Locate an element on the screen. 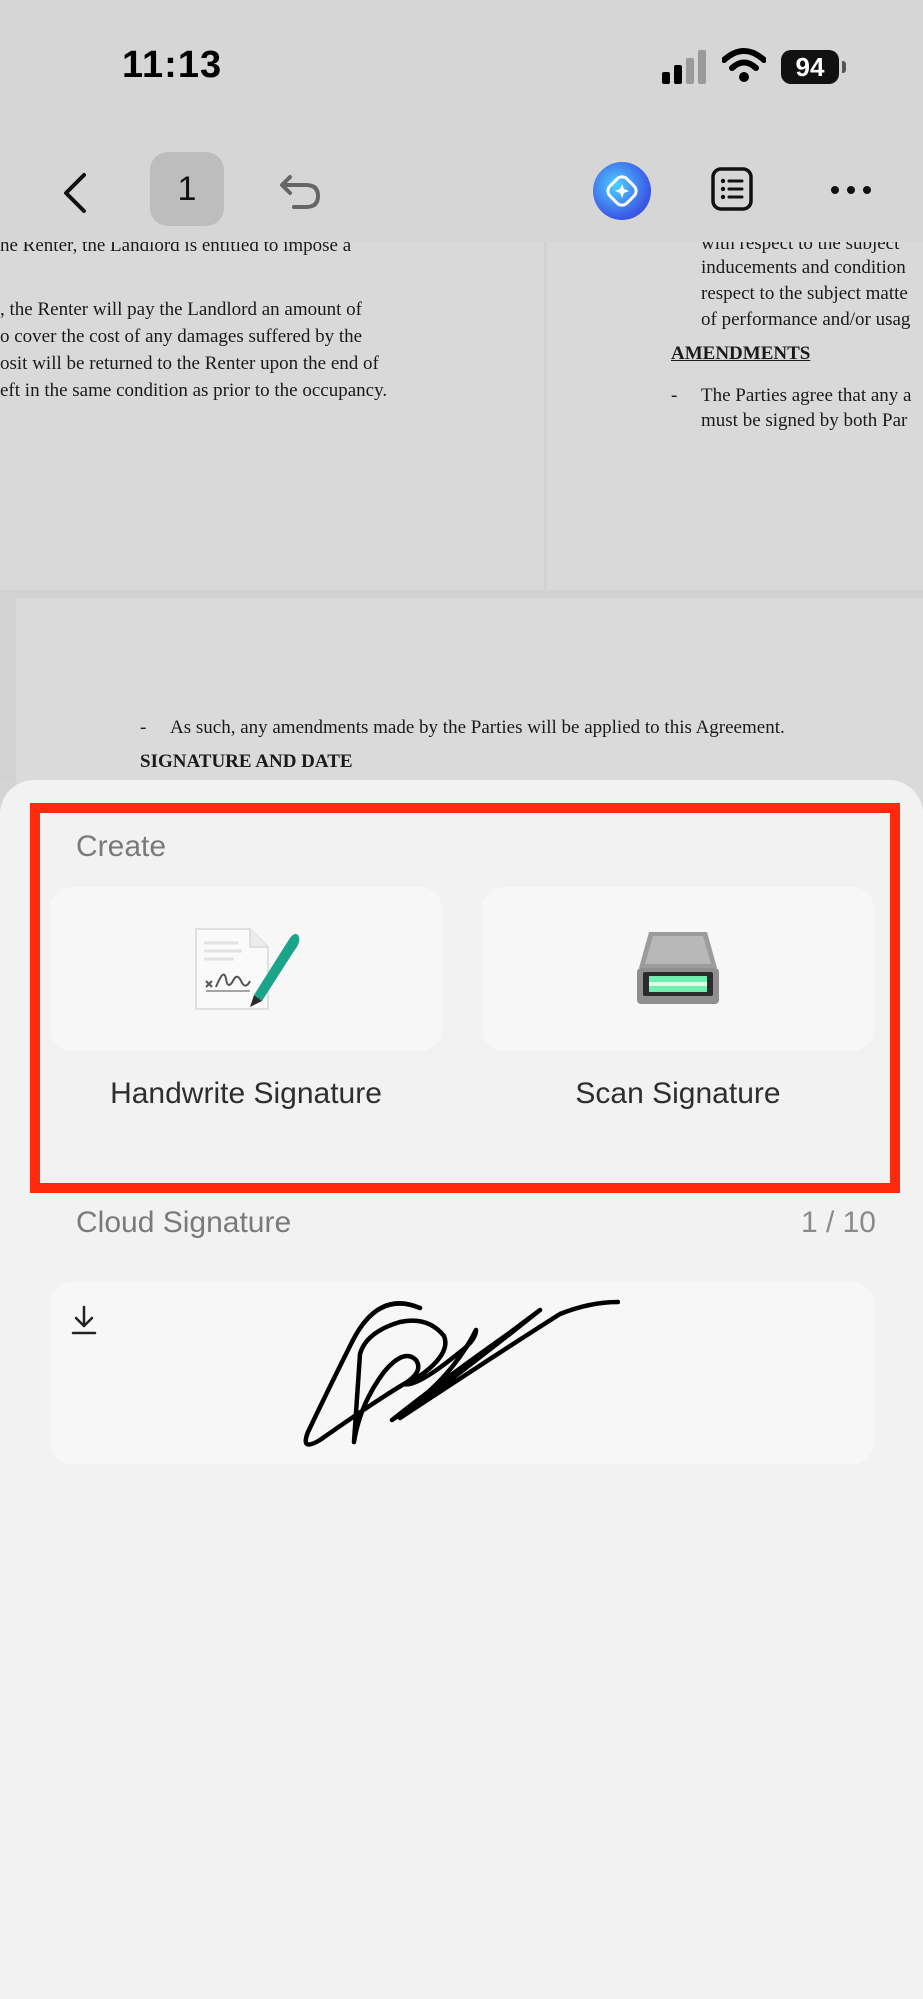 The height and width of the screenshot is (1999, 923). cellular-signal-icon is located at coordinates (684, 67).